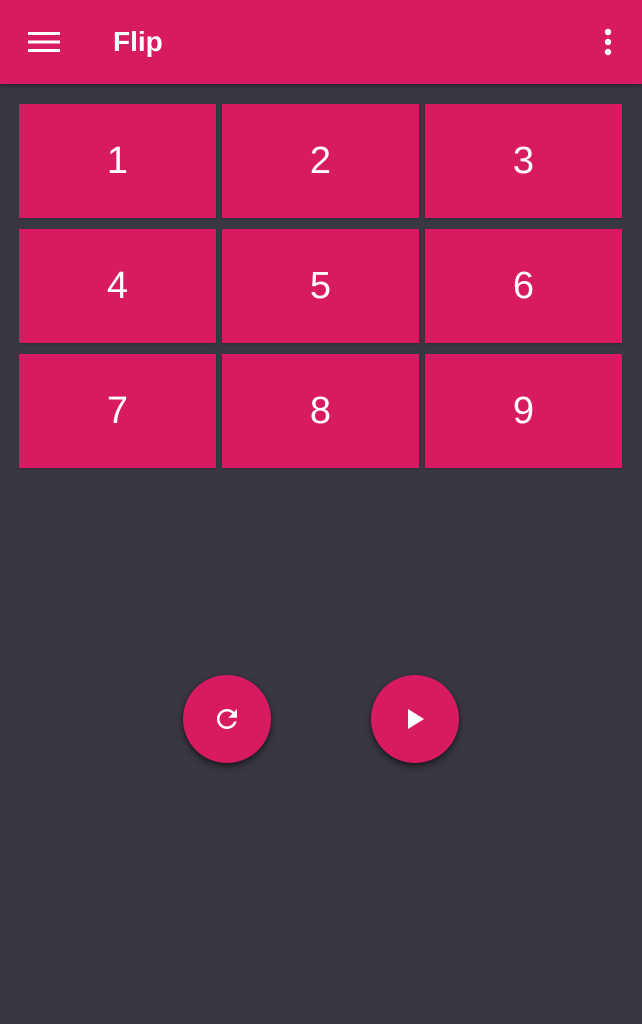 This screenshot has width=642, height=1024. I want to click on tile-8: 8, so click(320, 411).